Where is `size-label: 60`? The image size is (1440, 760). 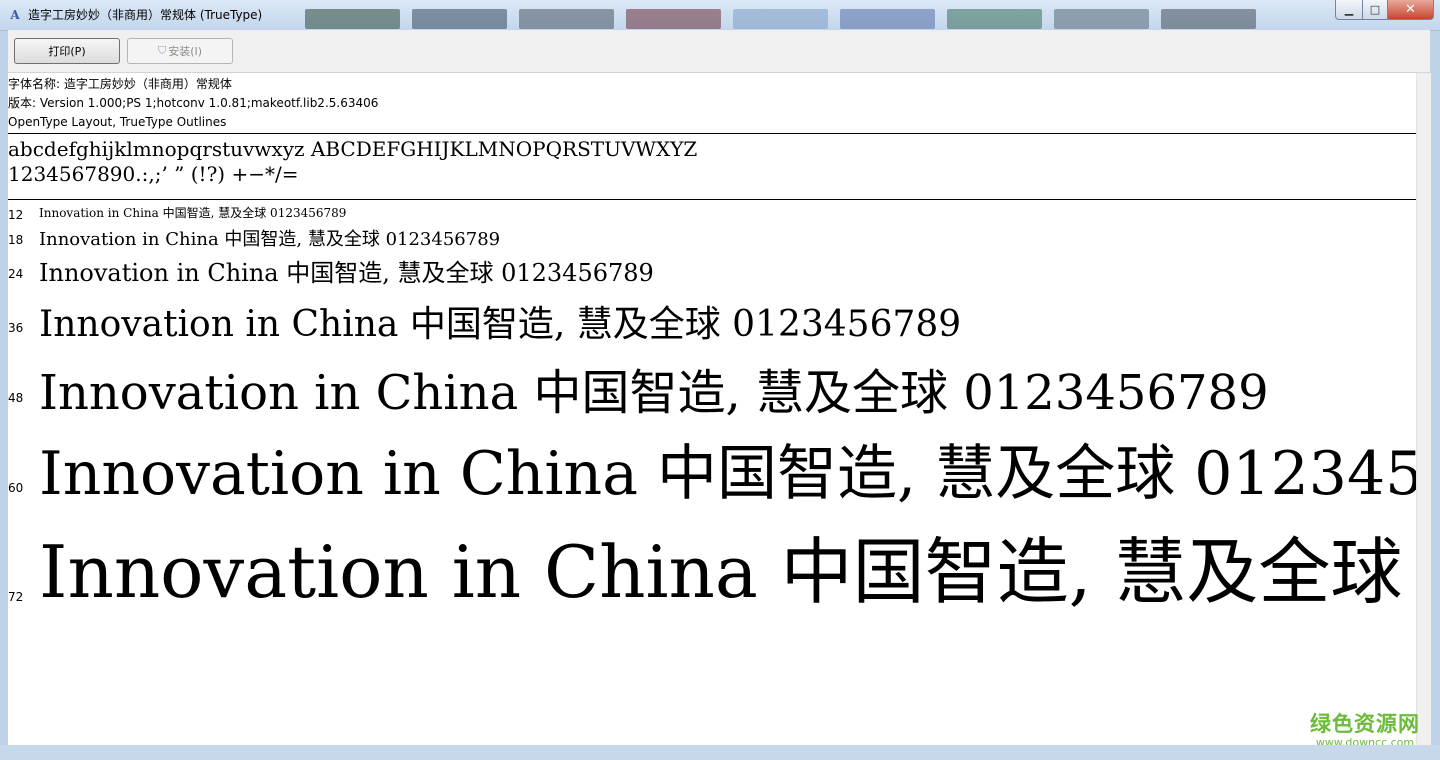
size-label: 60 is located at coordinates (16, 488).